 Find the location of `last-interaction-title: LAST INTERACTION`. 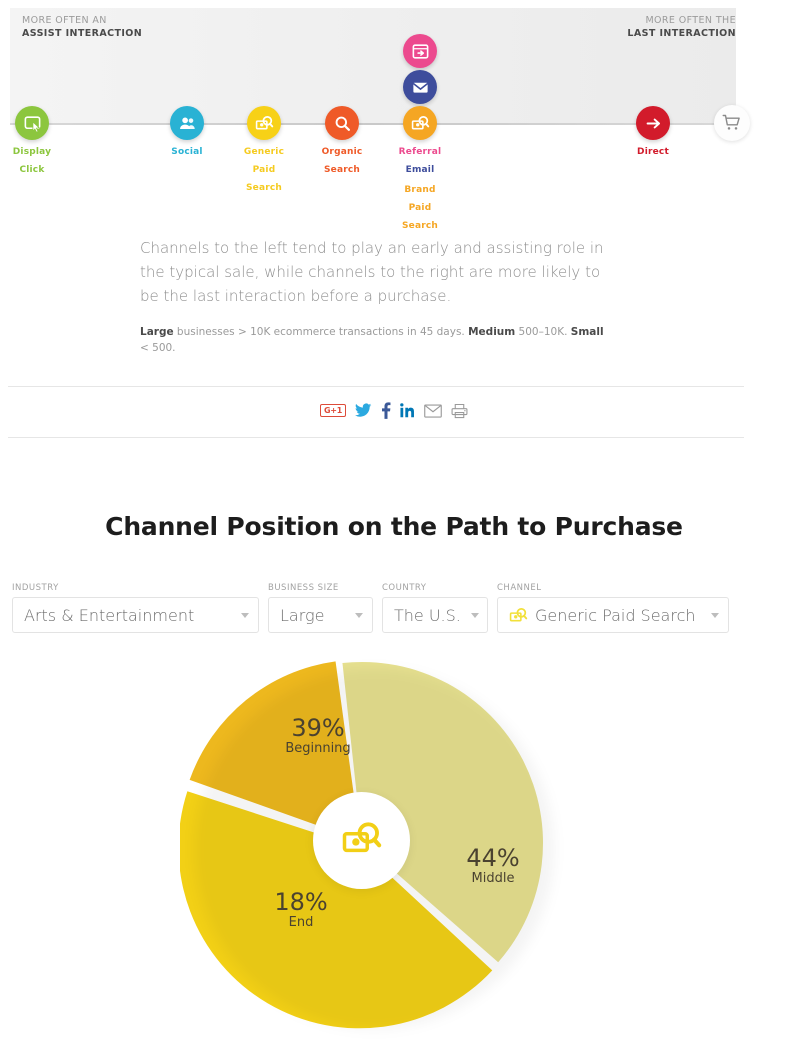

last-interaction-title: LAST INTERACTION is located at coordinates (681, 33).